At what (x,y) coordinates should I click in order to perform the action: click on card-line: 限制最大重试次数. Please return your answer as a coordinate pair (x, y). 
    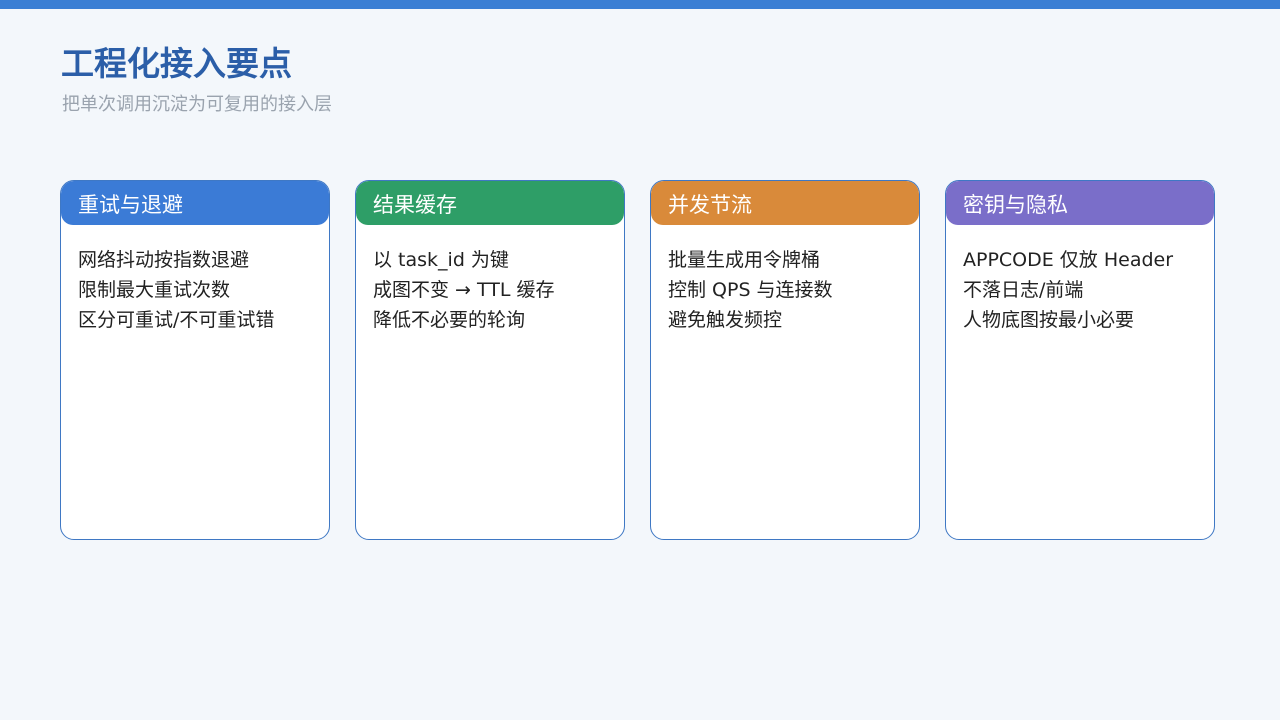
    Looking at the image, I should click on (154, 290).